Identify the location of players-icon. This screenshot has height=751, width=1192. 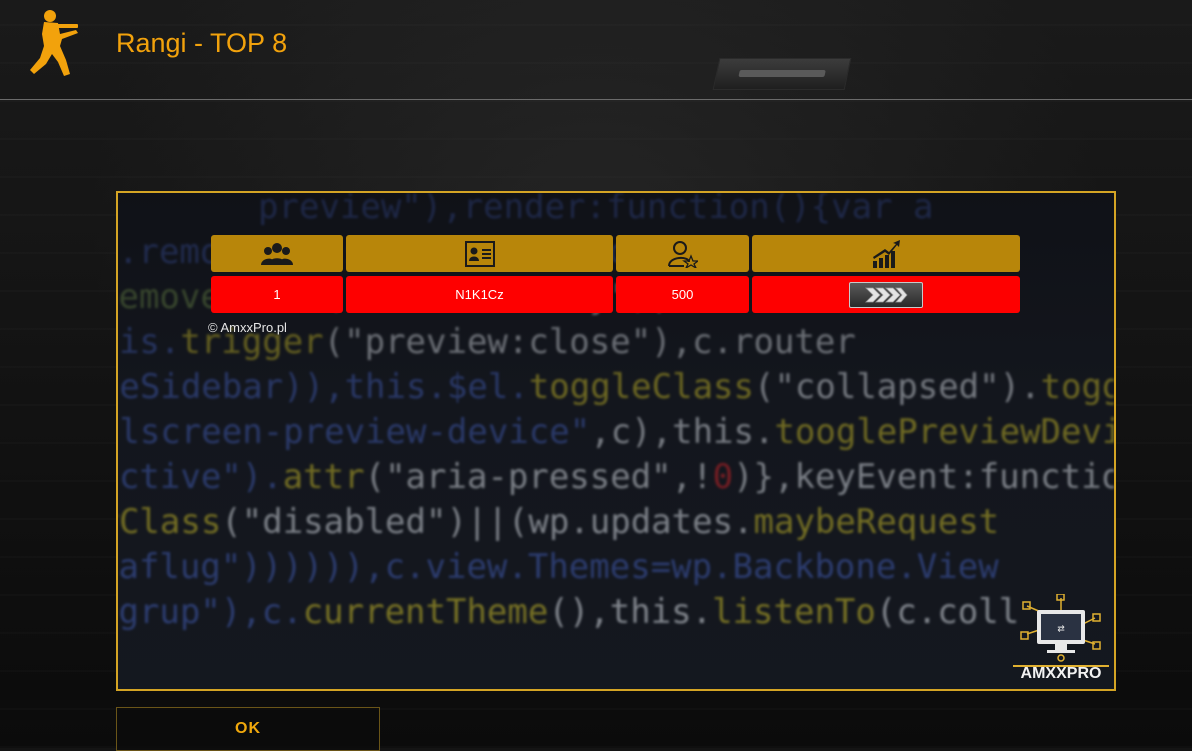
(277, 253).